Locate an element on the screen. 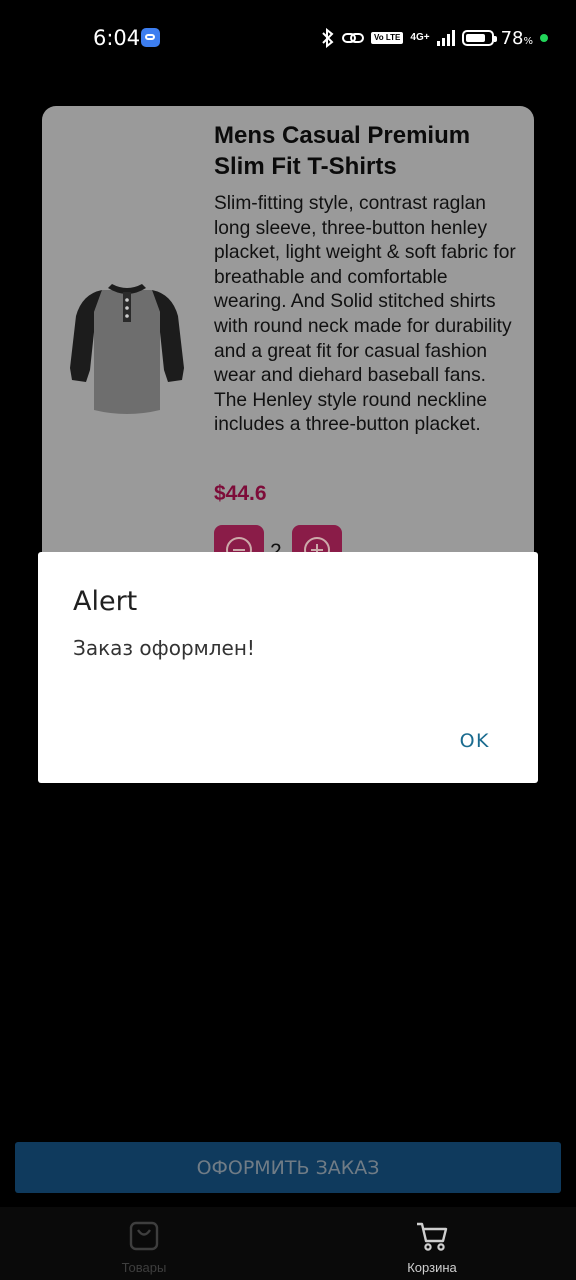  volte-icon: Vo LTE is located at coordinates (387, 38).